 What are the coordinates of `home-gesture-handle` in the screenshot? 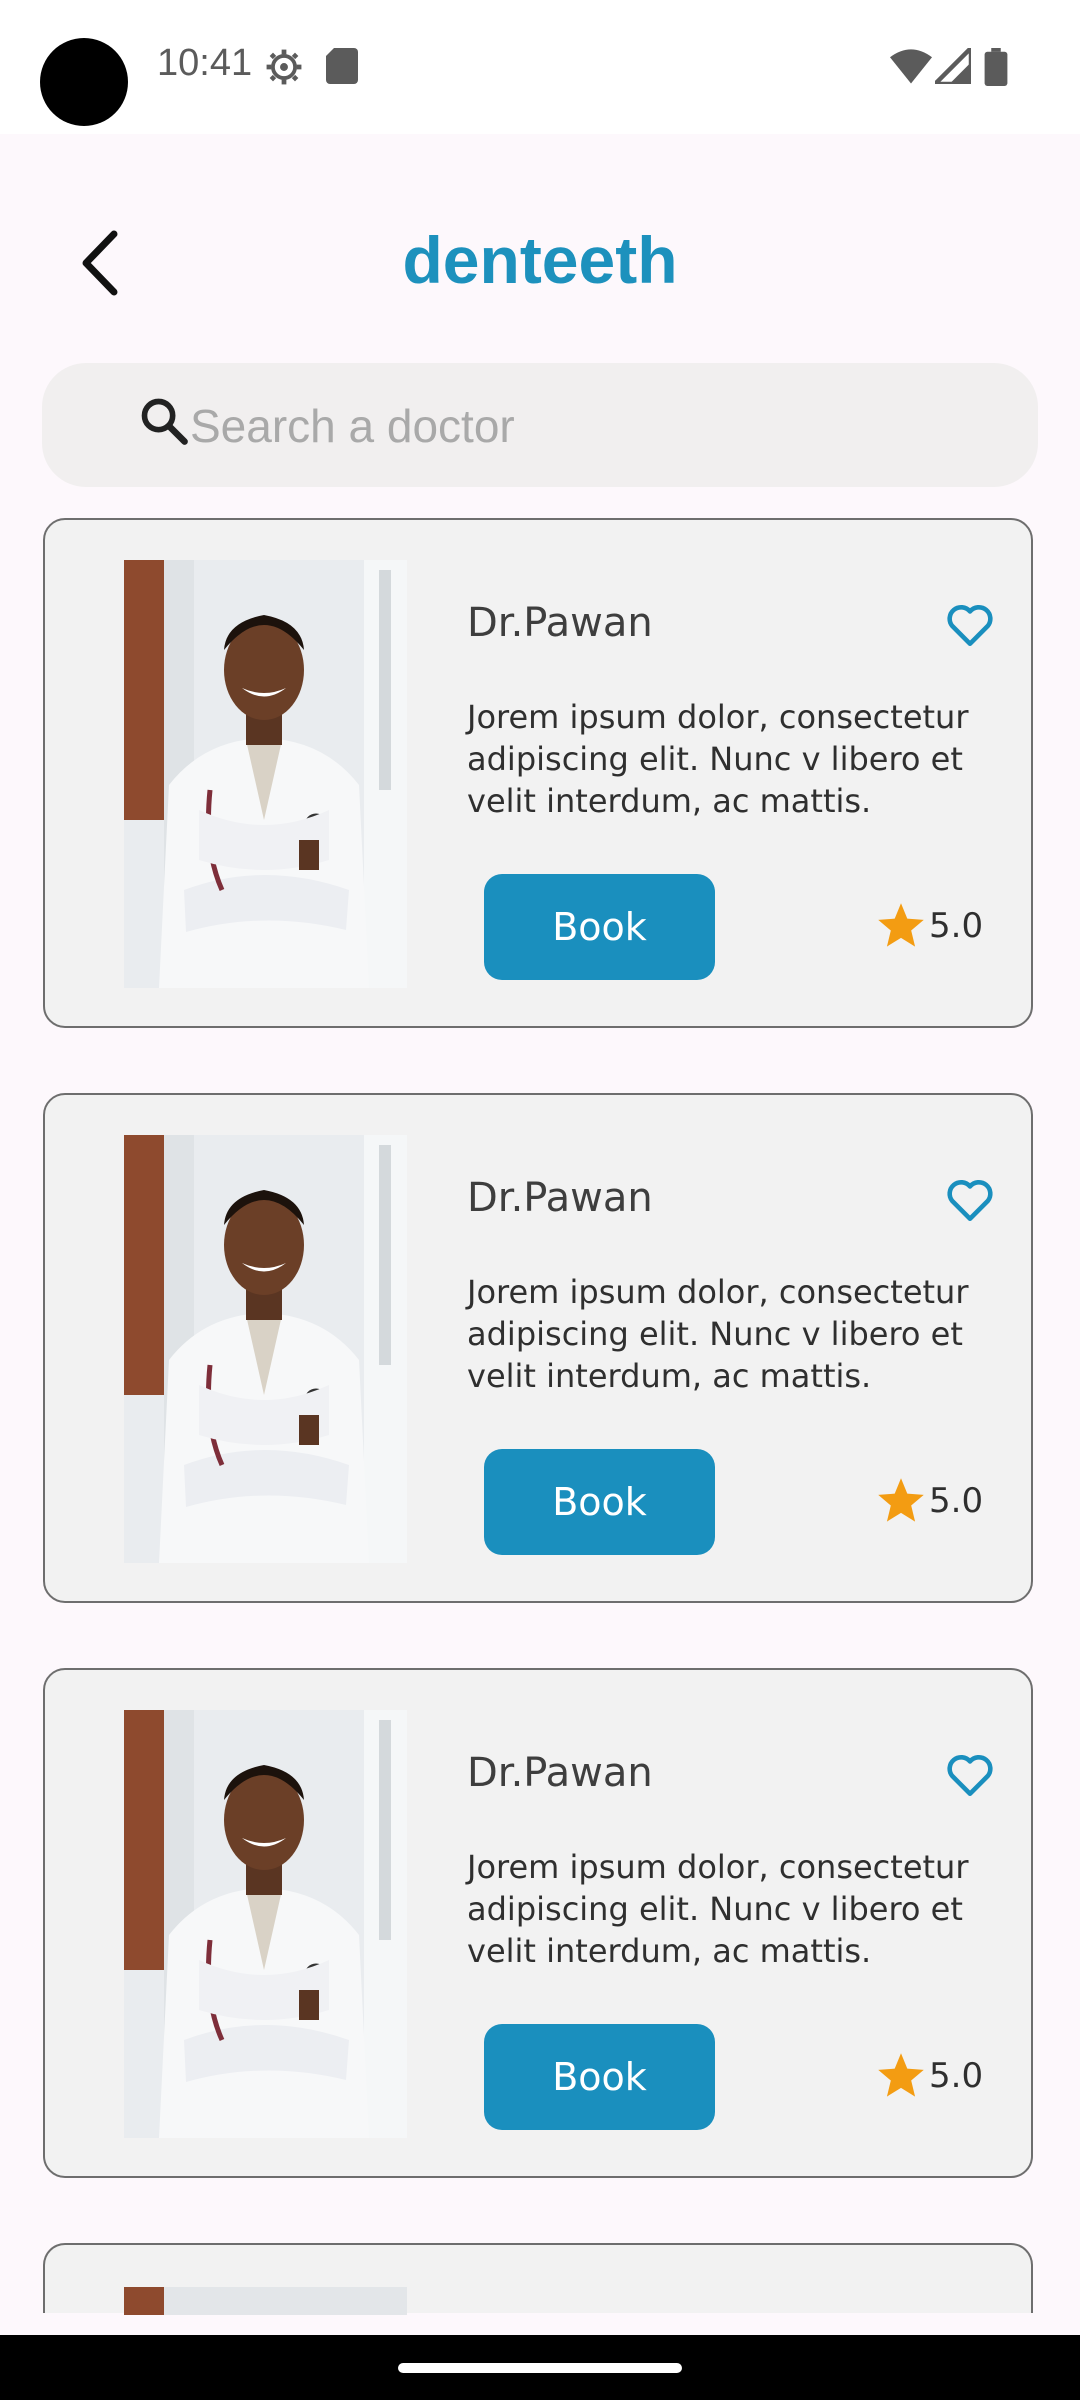 It's located at (540, 2368).